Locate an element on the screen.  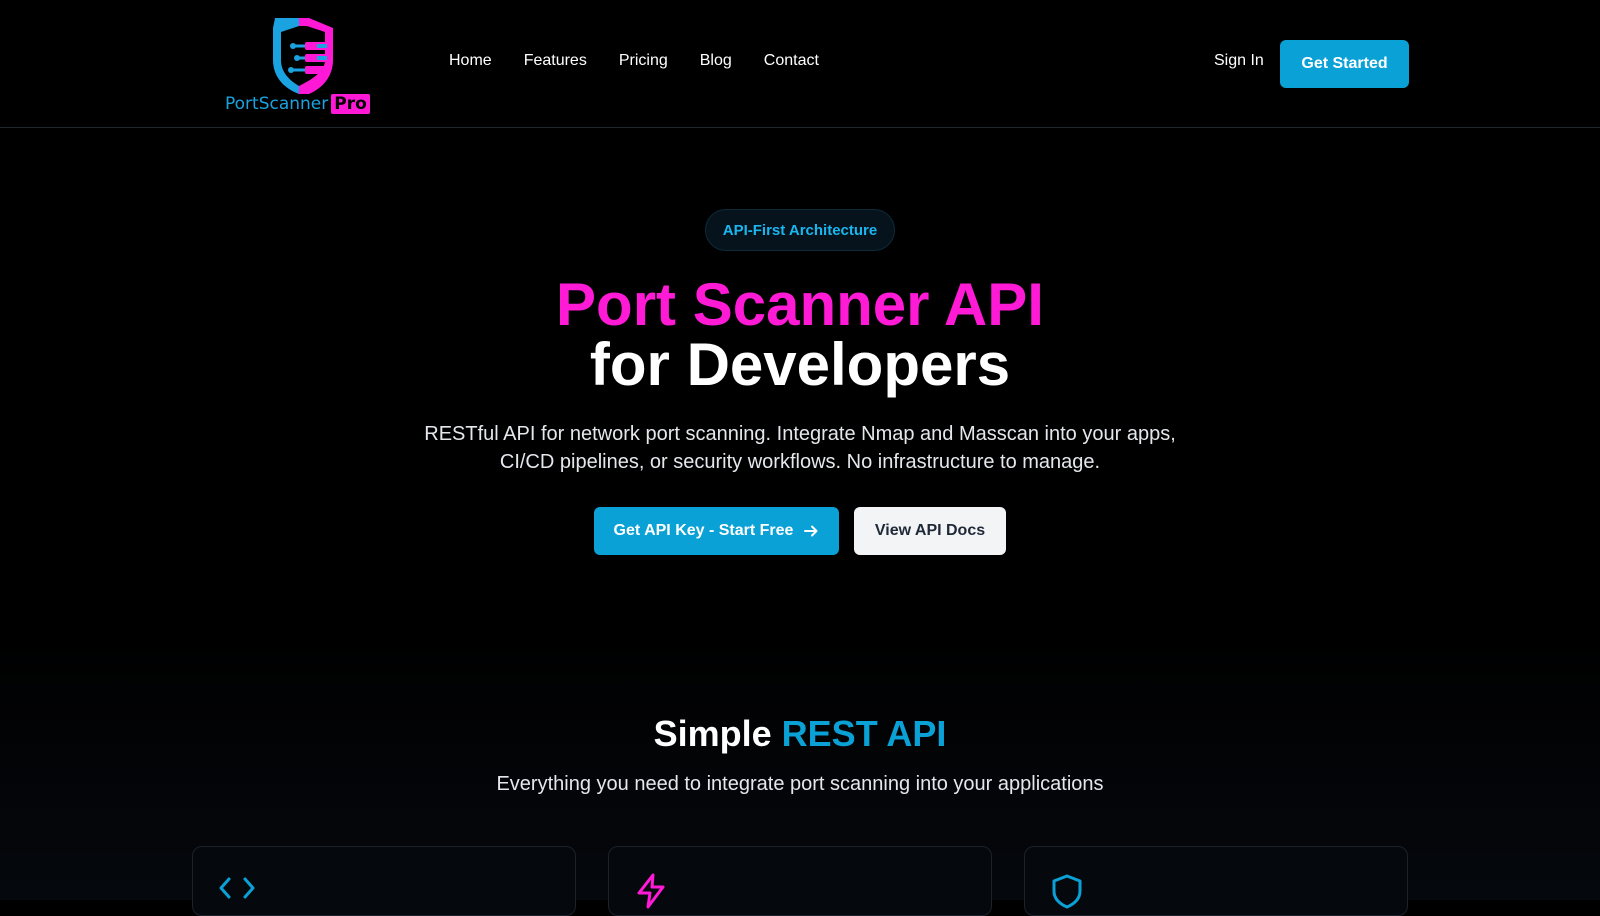
section-title: Simple REST API is located at coordinates (800, 734).